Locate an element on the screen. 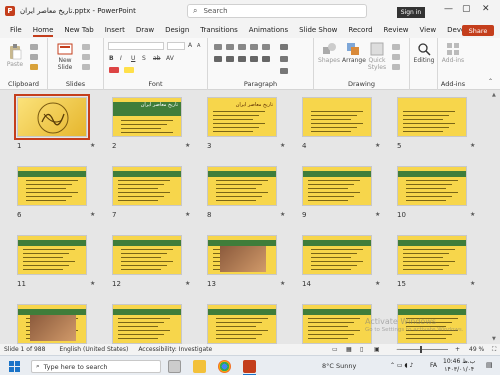 The width and height of the screenshot is (500, 375). keyboard-language: FA is located at coordinates (433, 365).